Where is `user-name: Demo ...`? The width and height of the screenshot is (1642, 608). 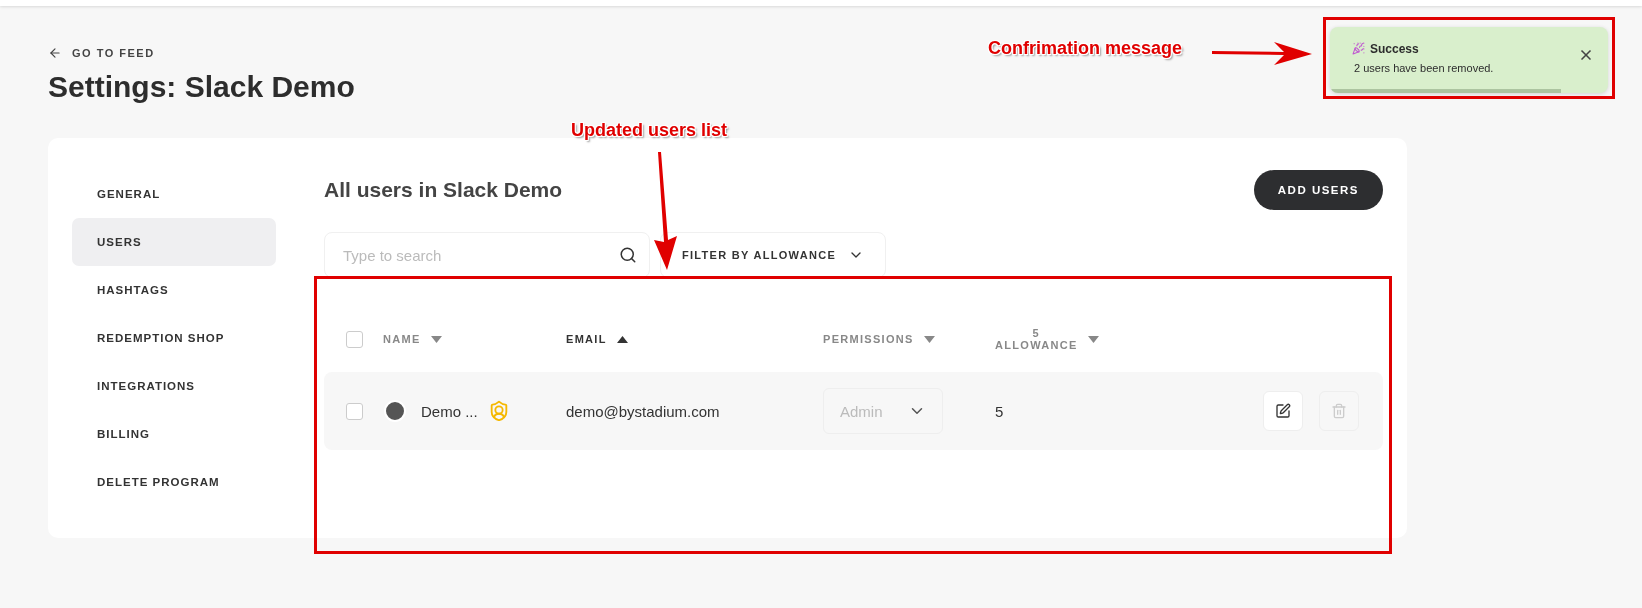
user-name: Demo ... is located at coordinates (449, 411).